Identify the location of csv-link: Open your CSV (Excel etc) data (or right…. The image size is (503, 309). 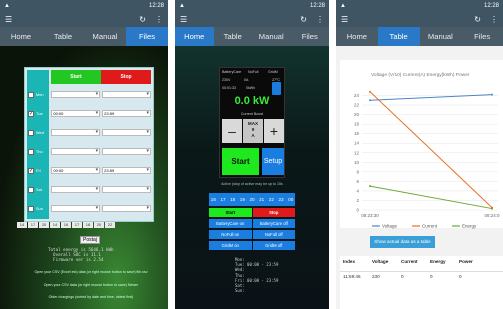
(91, 272).